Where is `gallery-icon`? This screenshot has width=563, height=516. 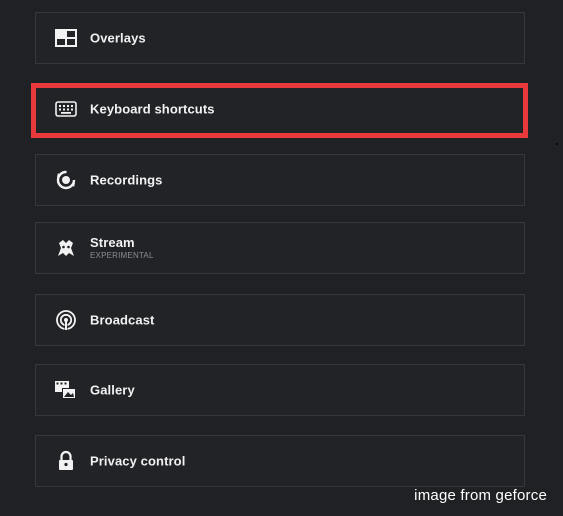
gallery-icon is located at coordinates (66, 390).